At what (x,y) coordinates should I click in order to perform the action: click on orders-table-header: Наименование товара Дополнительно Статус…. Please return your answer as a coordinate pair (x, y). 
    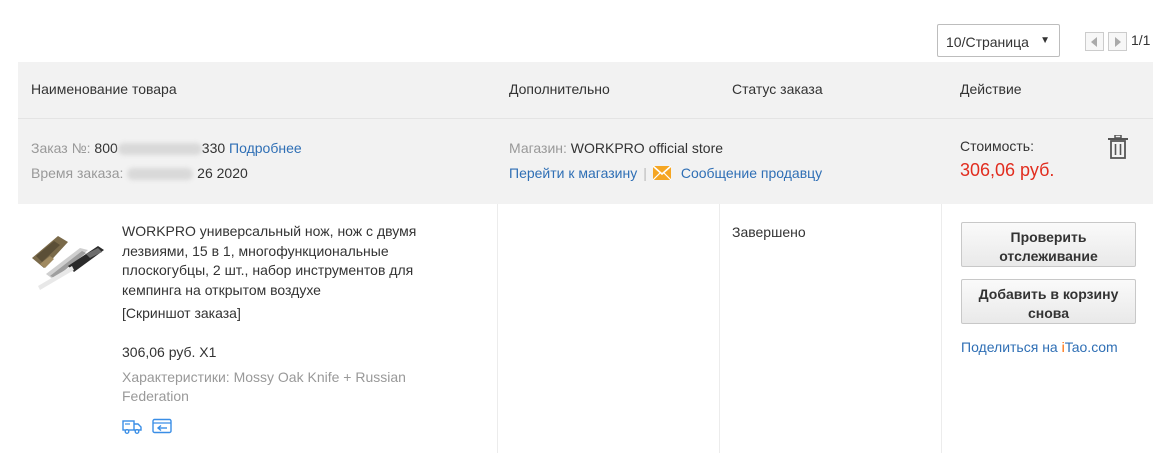
    Looking at the image, I should click on (585, 90).